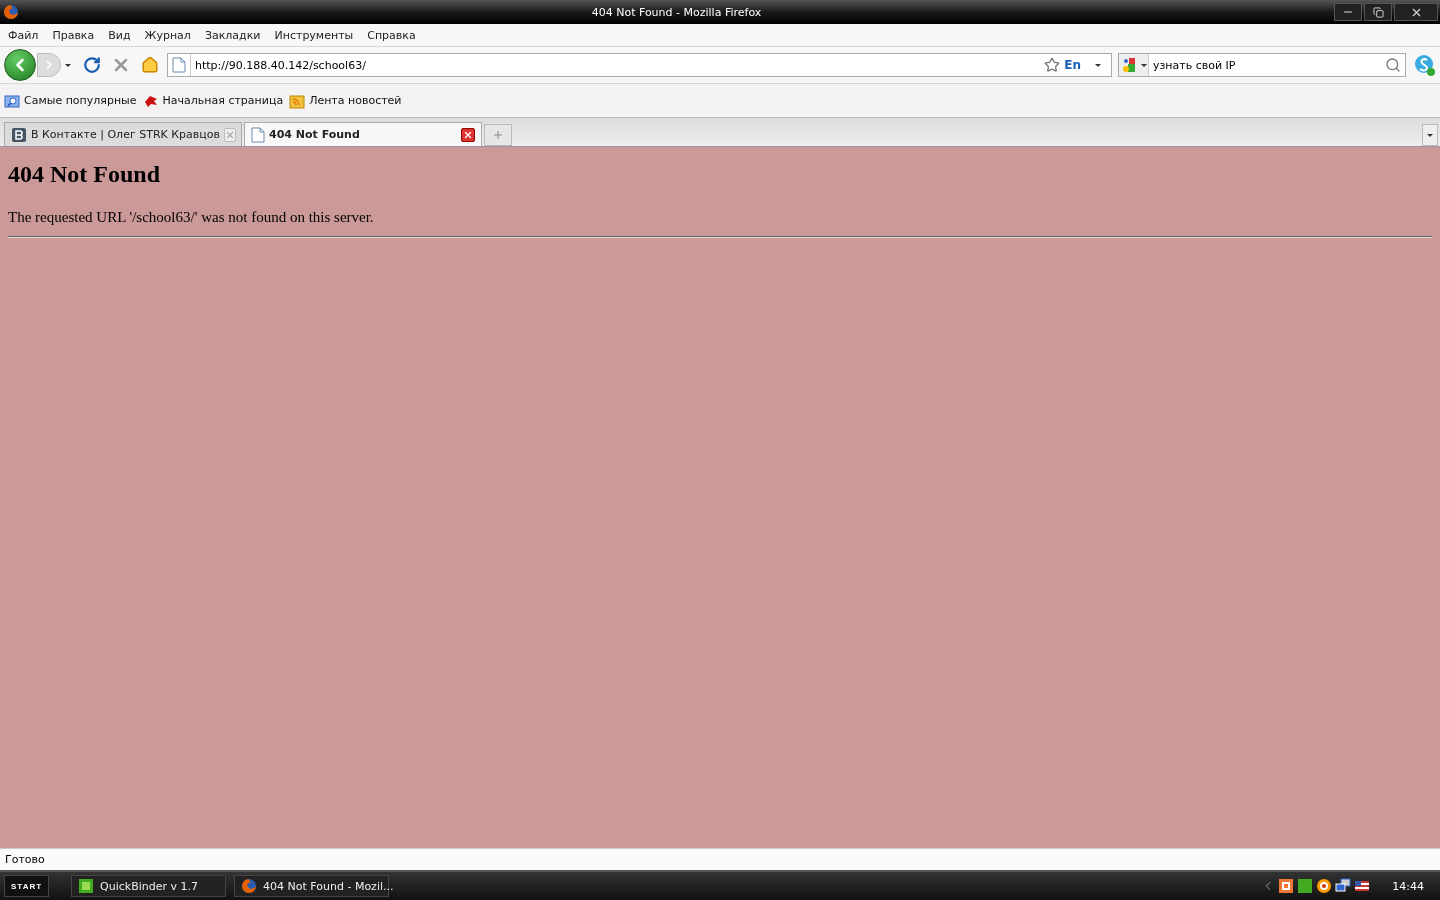 This screenshot has height=900, width=1440. I want to click on minimize-button, so click(1348, 12).